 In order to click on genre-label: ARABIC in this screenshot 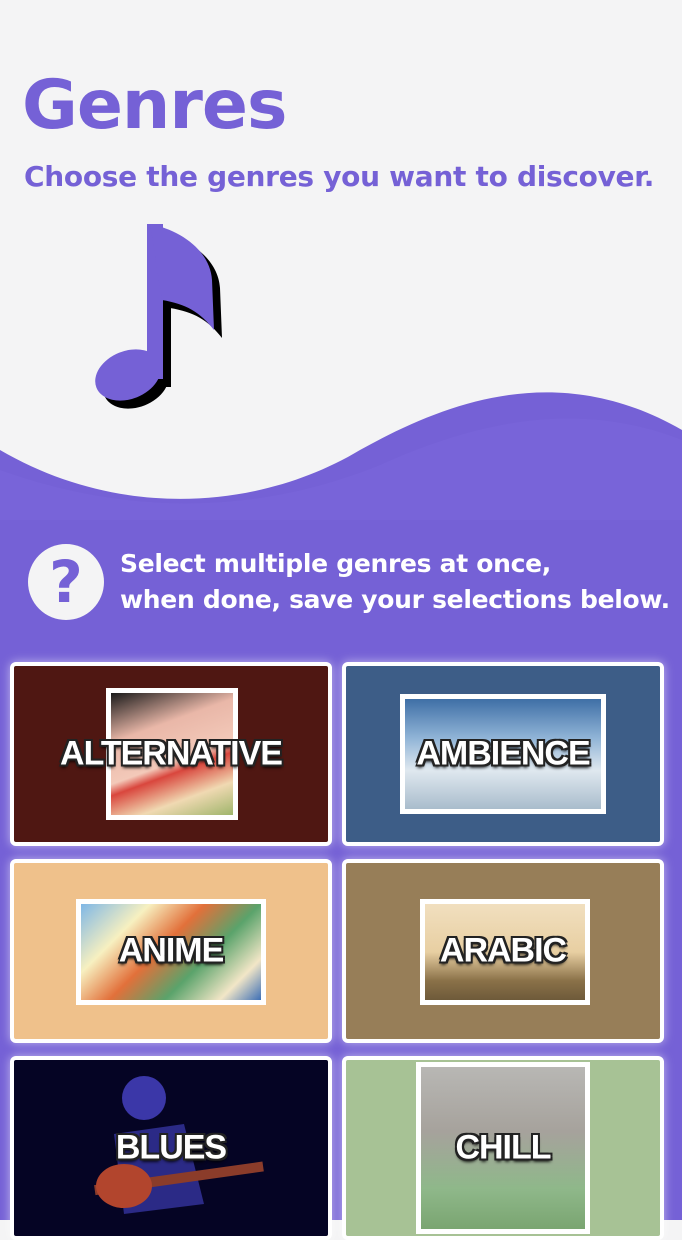, I will do `click(503, 950)`.